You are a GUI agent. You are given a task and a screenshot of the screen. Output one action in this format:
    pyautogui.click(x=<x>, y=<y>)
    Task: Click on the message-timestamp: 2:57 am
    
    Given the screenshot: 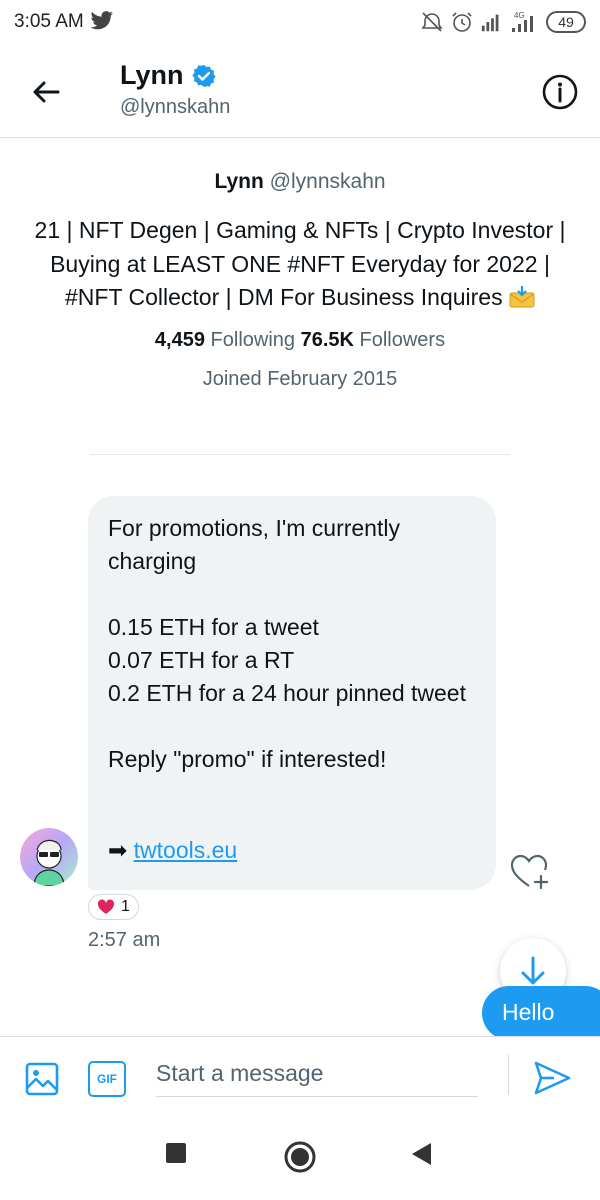 What is the action you would take?
    pyautogui.click(x=124, y=940)
    